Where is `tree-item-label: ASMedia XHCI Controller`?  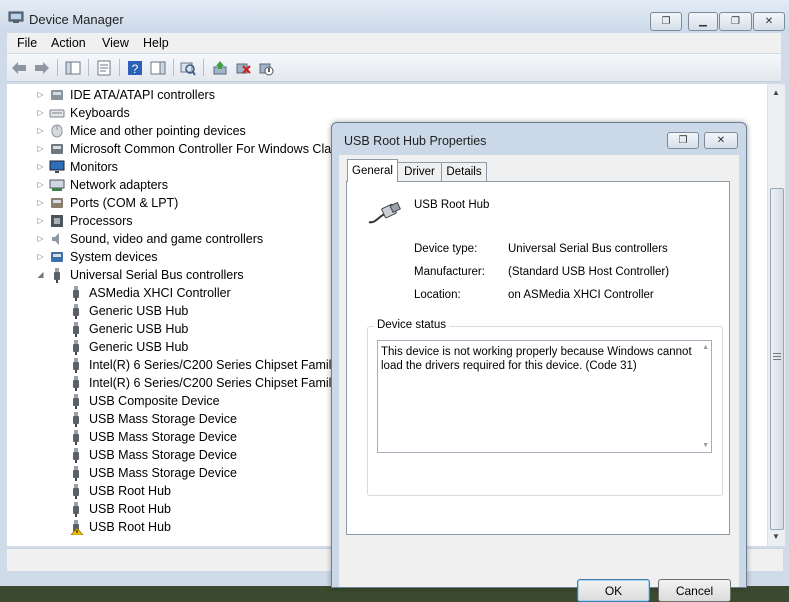 tree-item-label: ASMedia XHCI Controller is located at coordinates (160, 293).